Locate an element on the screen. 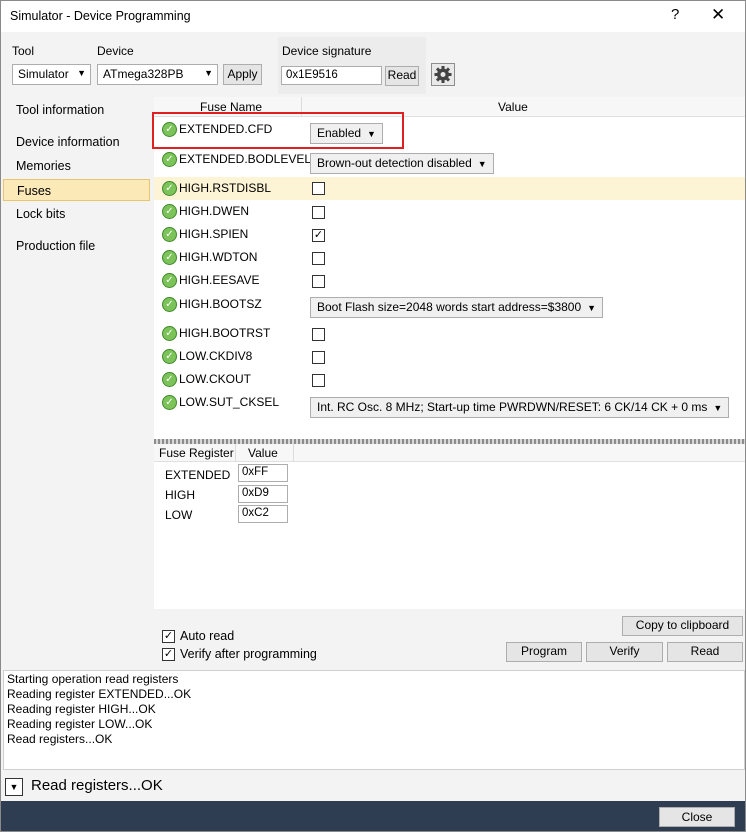  signature-field: 0x1E9516 is located at coordinates (331, 75).